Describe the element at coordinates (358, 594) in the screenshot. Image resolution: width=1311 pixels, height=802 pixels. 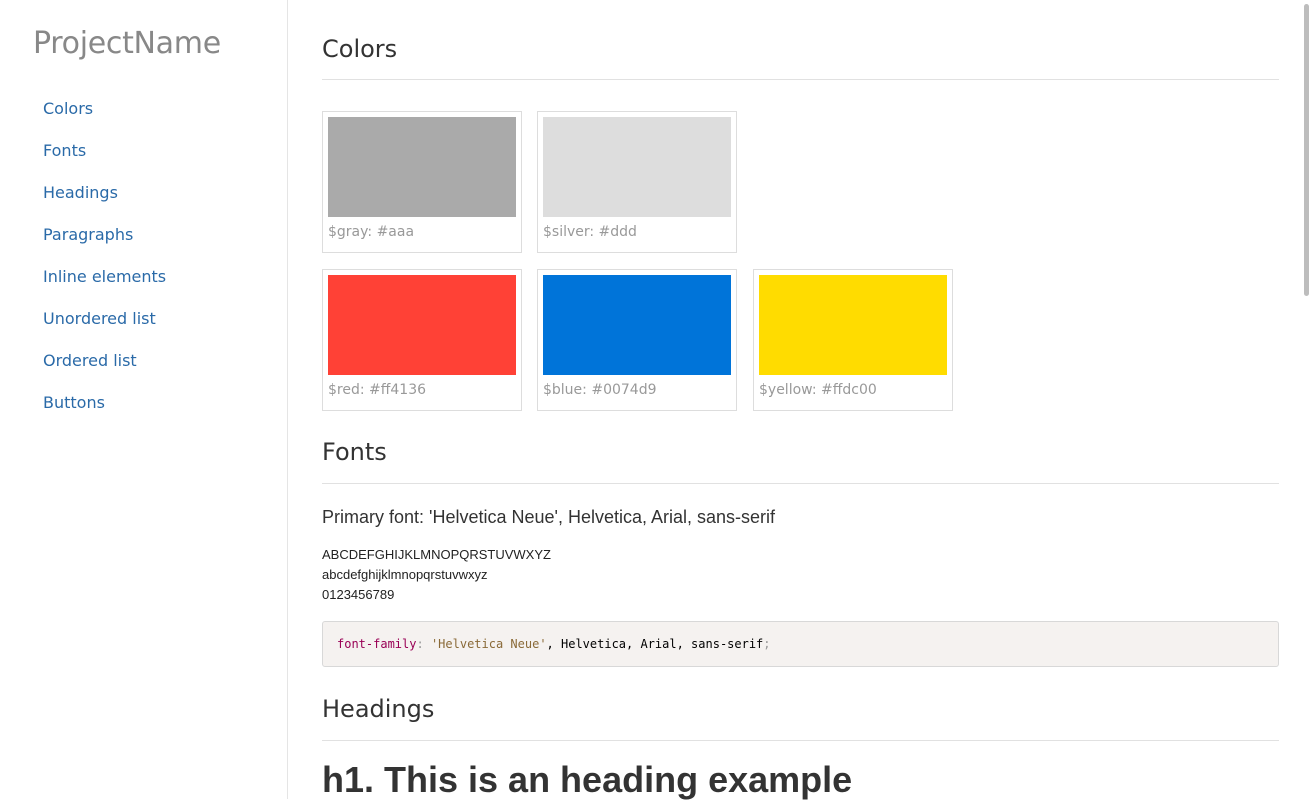
I see `font-sample-digits: 0123456789` at that location.